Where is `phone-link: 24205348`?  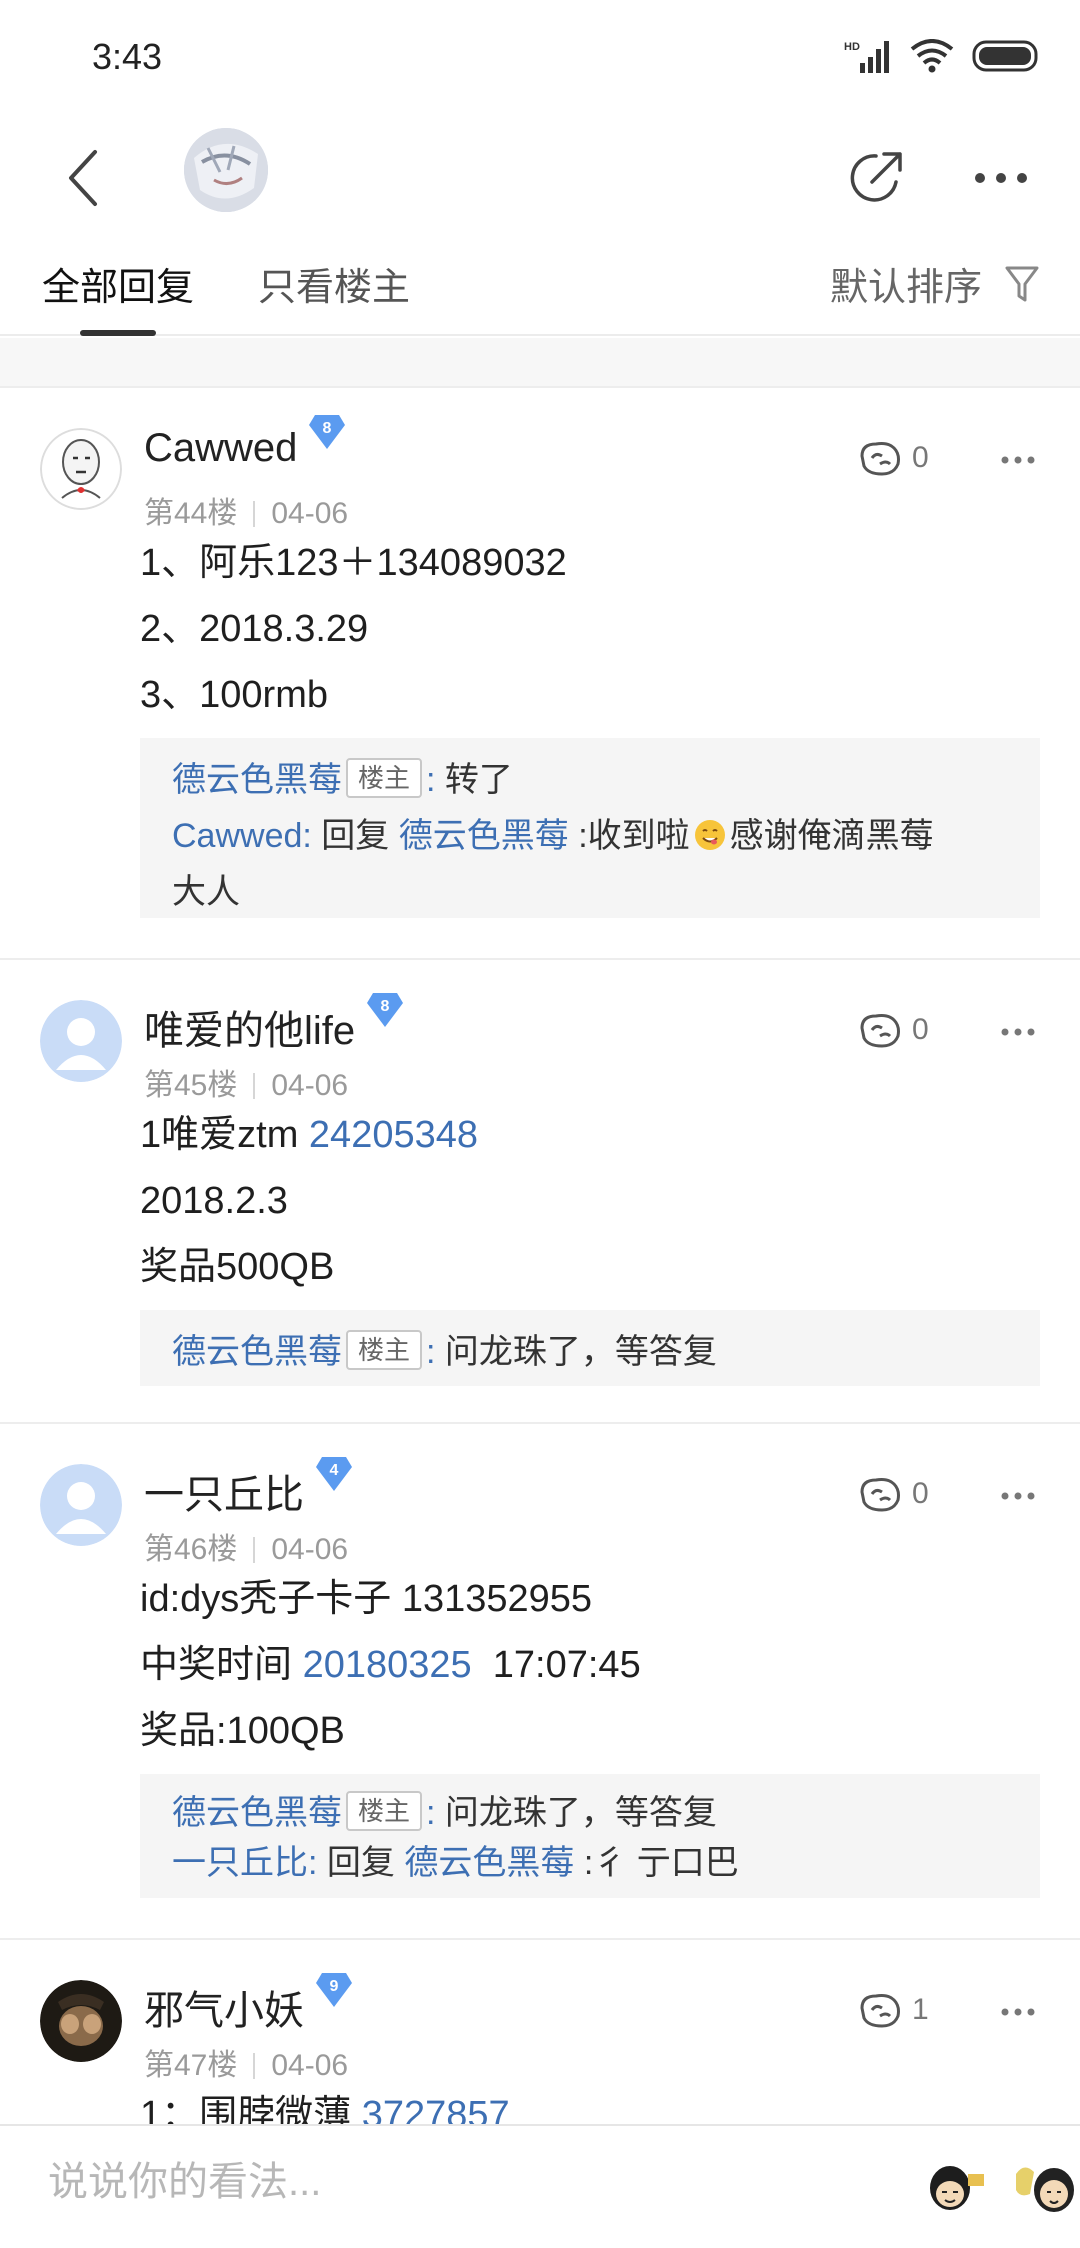
phone-link: 24205348 is located at coordinates (393, 1135).